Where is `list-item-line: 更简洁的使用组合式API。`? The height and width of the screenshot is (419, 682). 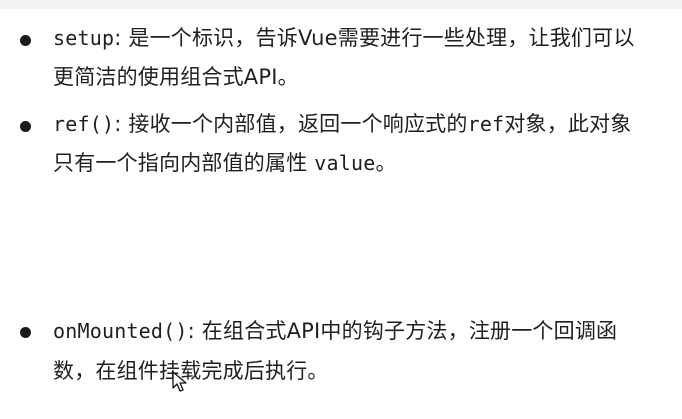 list-item-line: 更简洁的使用组合式API。 is located at coordinates (176, 77).